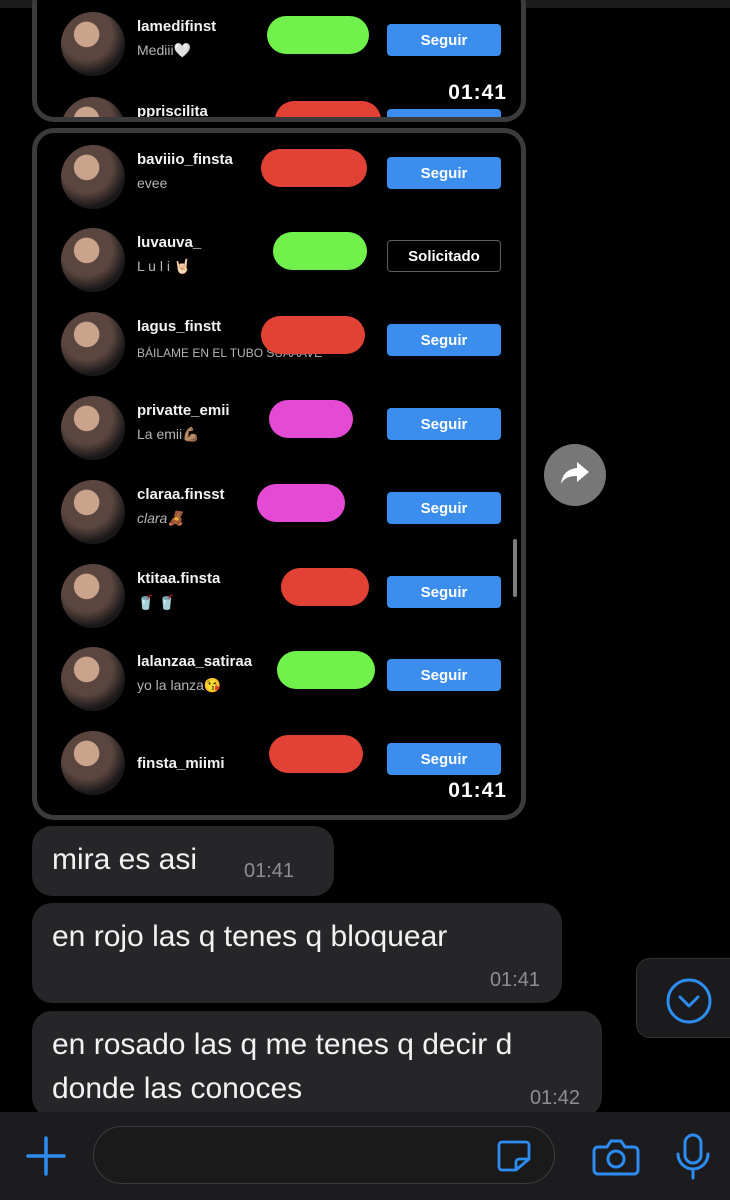 Image resolution: width=730 pixels, height=1200 pixels. What do you see at coordinates (164, 266) in the screenshot?
I see `user-subtitle: L u l i 🤘🏻` at bounding box center [164, 266].